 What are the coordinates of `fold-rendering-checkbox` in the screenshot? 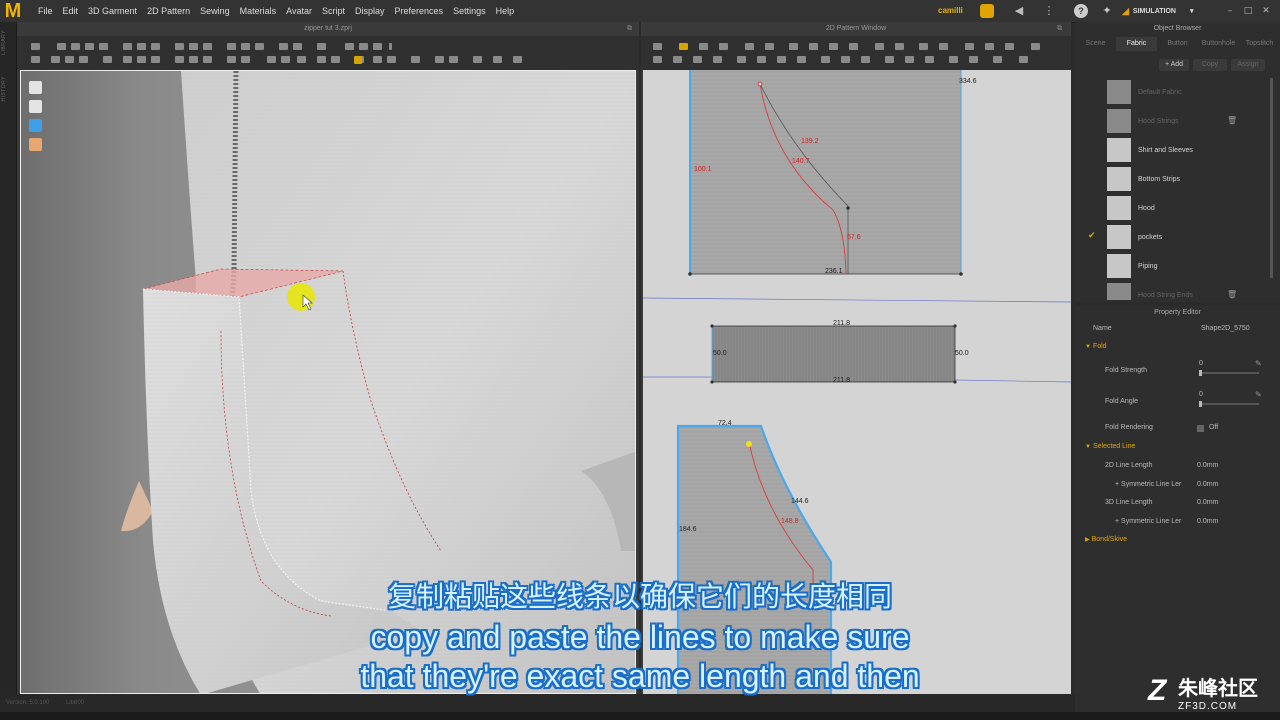 It's located at (1200, 428).